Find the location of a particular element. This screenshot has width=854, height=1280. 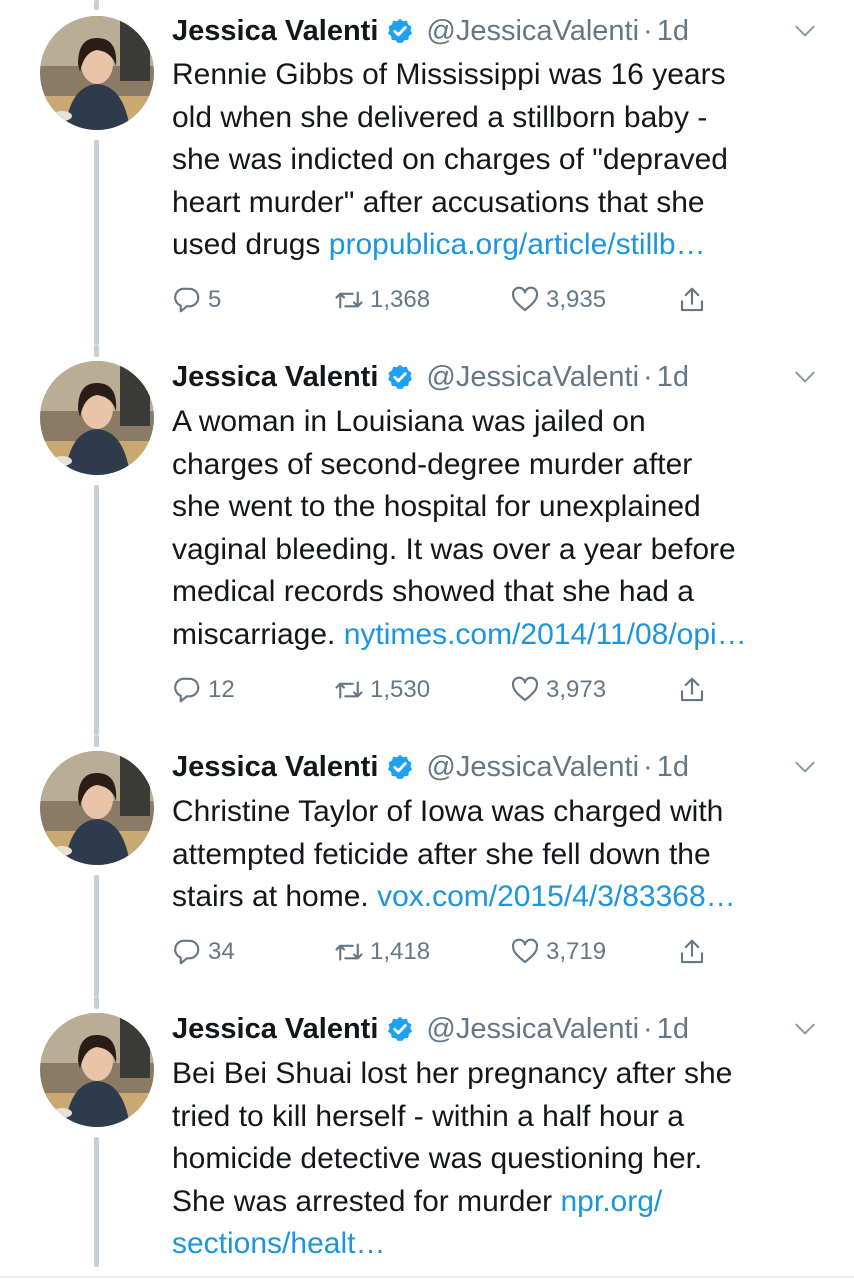

tweet-actions: 34 1,418 3,719 is located at coordinates (452, 952).